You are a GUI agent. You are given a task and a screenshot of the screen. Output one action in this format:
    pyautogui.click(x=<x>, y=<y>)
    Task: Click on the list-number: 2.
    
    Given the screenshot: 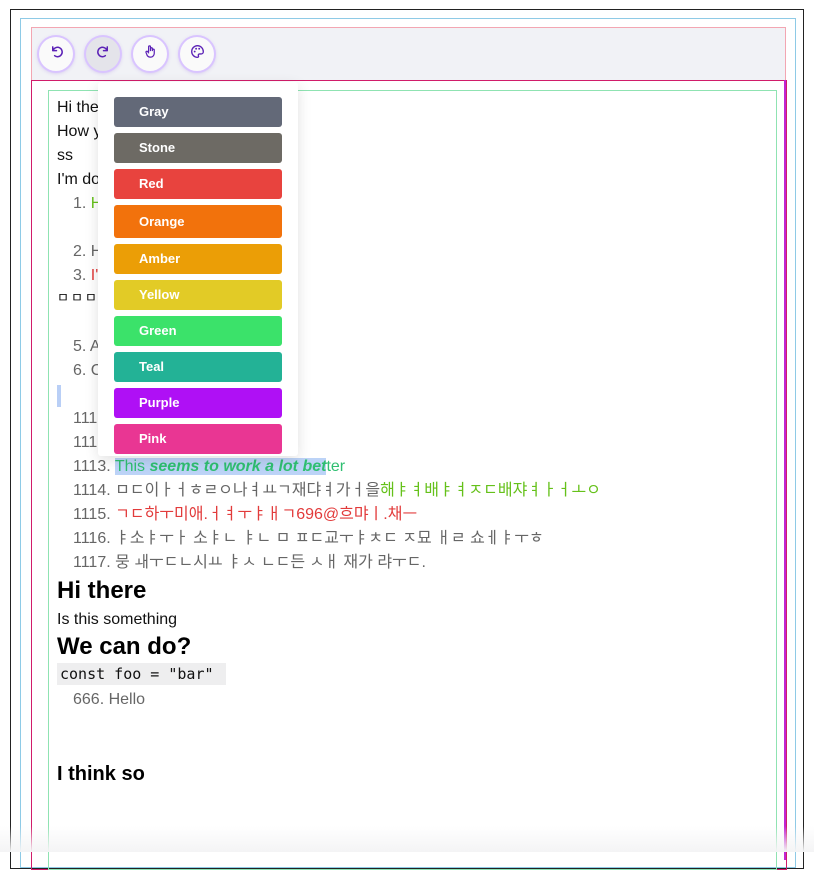 What is the action you would take?
    pyautogui.click(x=80, y=251)
    